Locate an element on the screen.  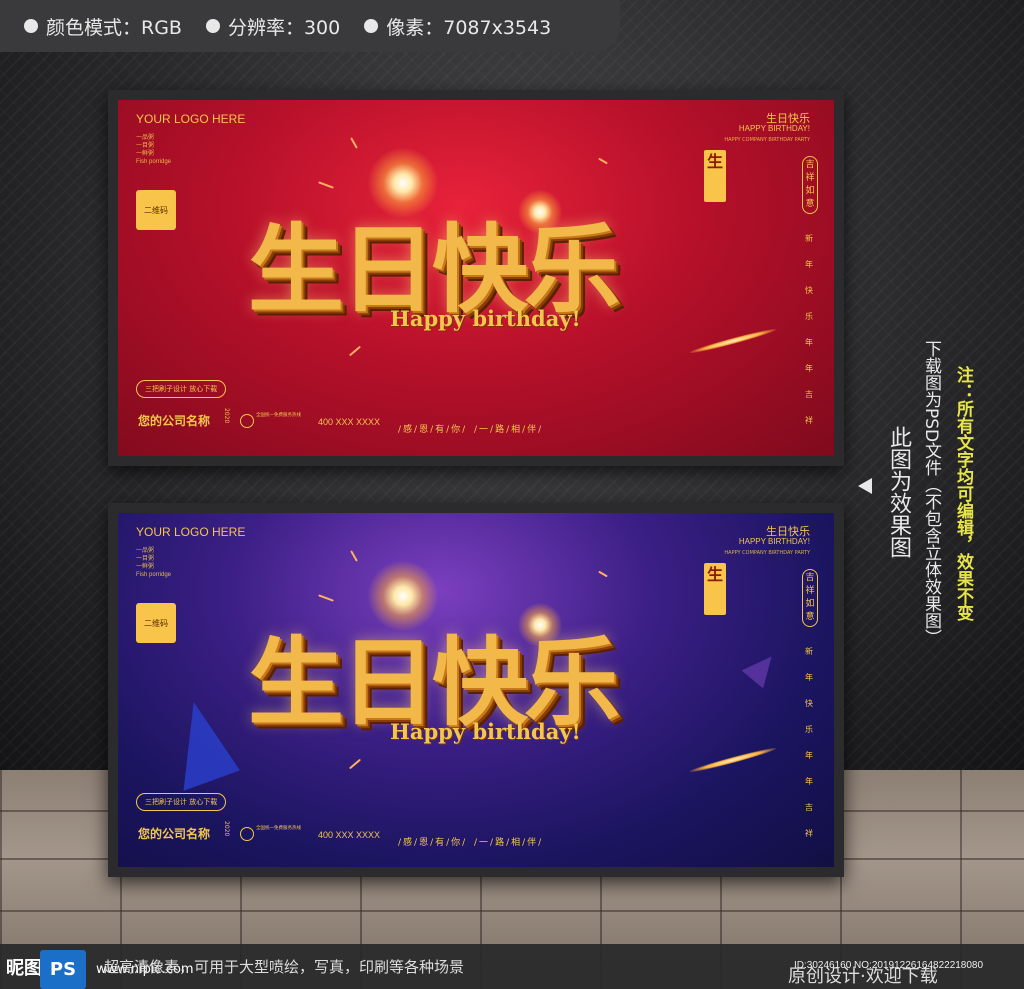
ps-icon: PS is located at coordinates (63, 969).